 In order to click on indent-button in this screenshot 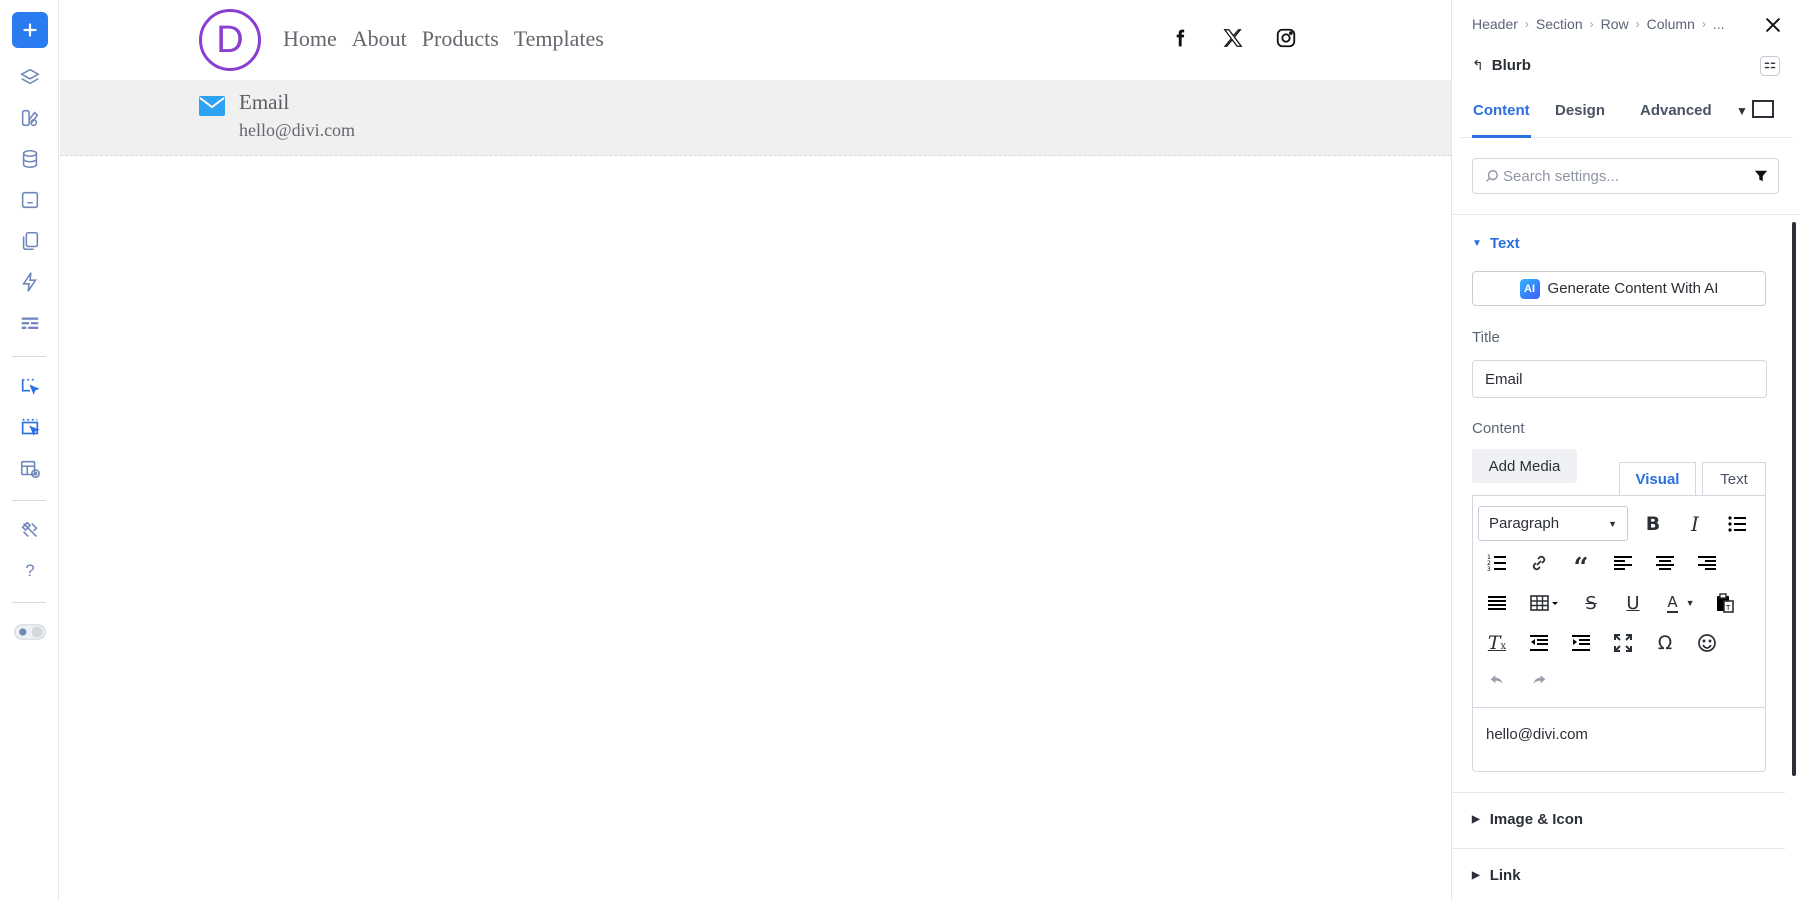, I will do `click(1581, 643)`.